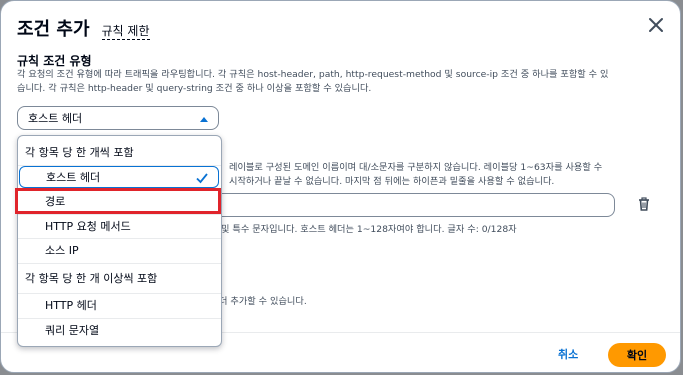  Describe the element at coordinates (568, 354) in the screenshot. I see `cancel-button: 취소` at that location.